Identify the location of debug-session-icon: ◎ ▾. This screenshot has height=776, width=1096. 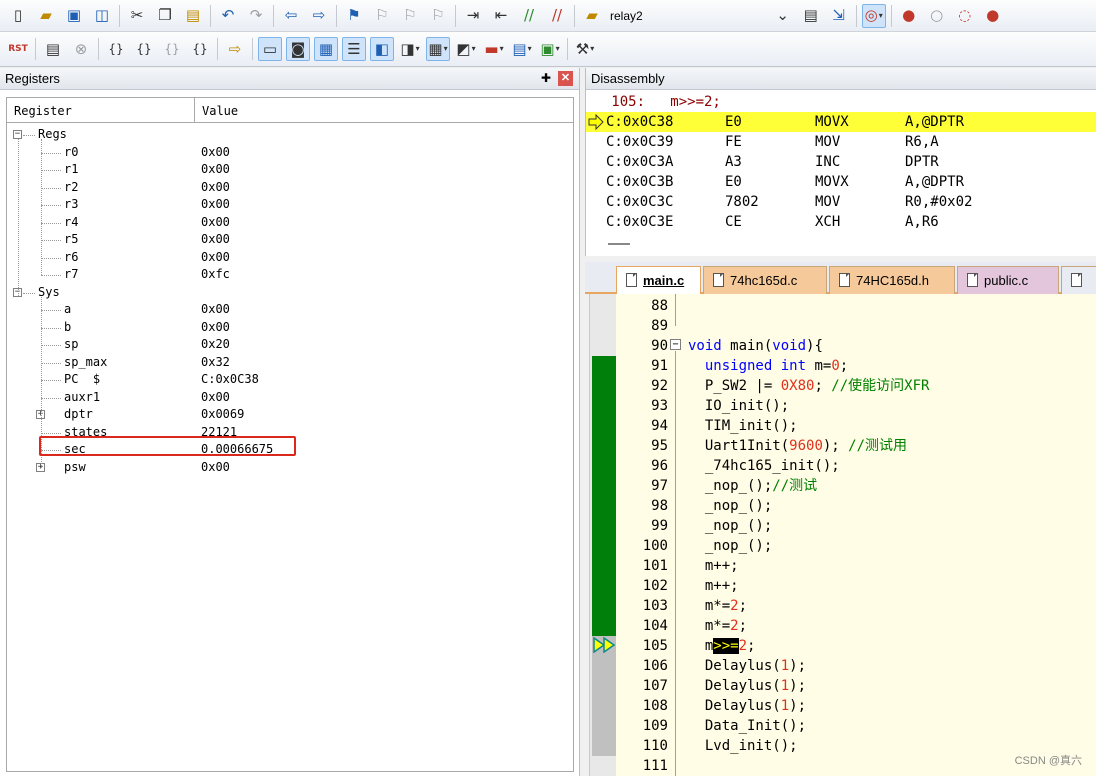
(873, 15).